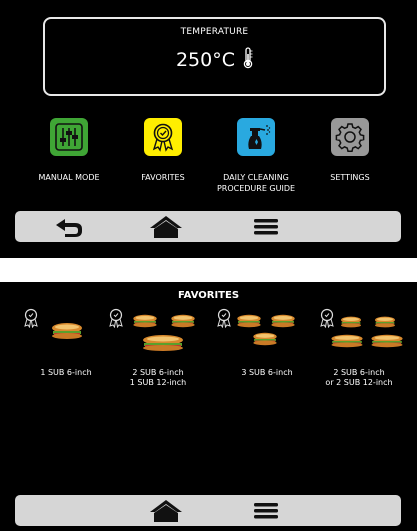 The width and height of the screenshot is (417, 531). I want to click on gear-icon, so click(350, 137).